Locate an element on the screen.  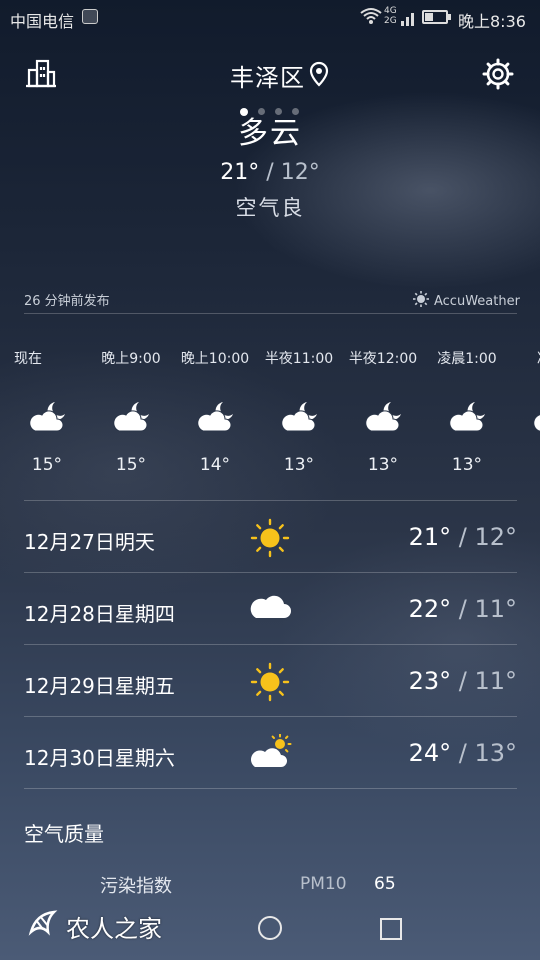
current-condition: 多云 is located at coordinates (270, 133).